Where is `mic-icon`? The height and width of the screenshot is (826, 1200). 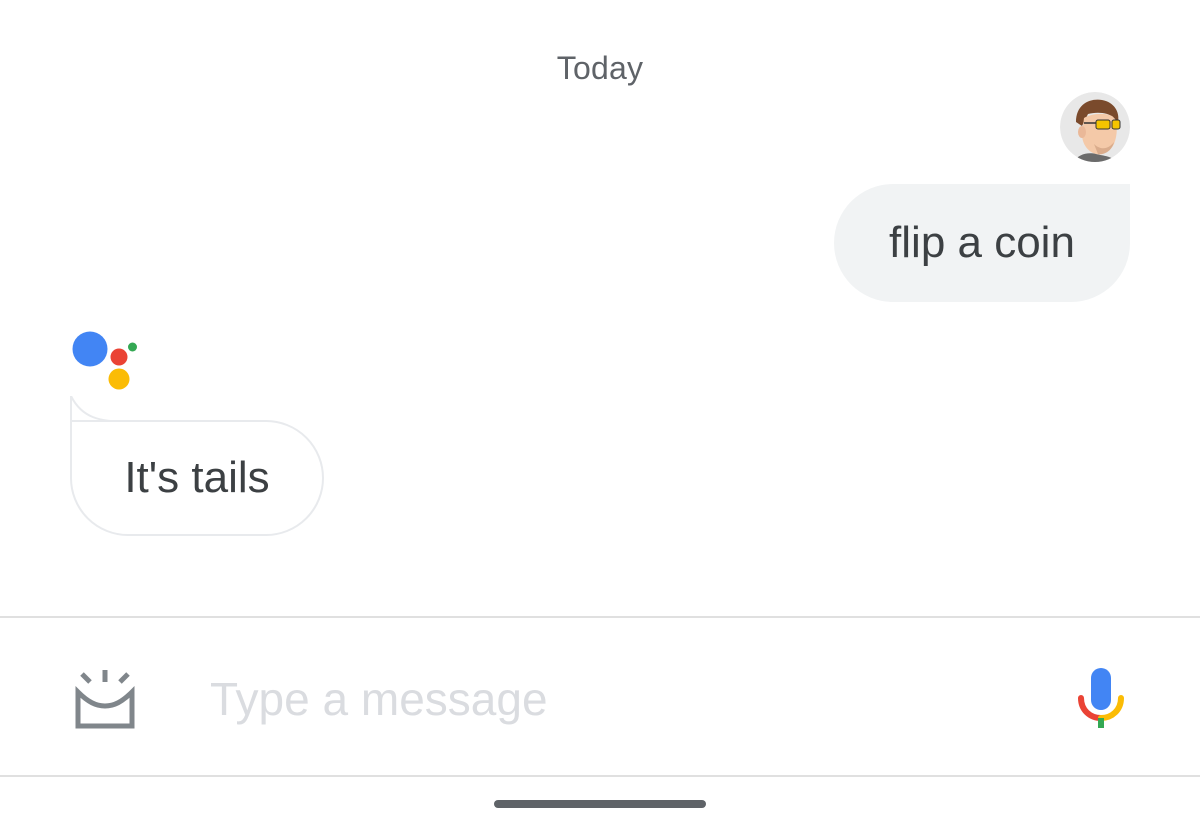 mic-icon is located at coordinates (1101, 698).